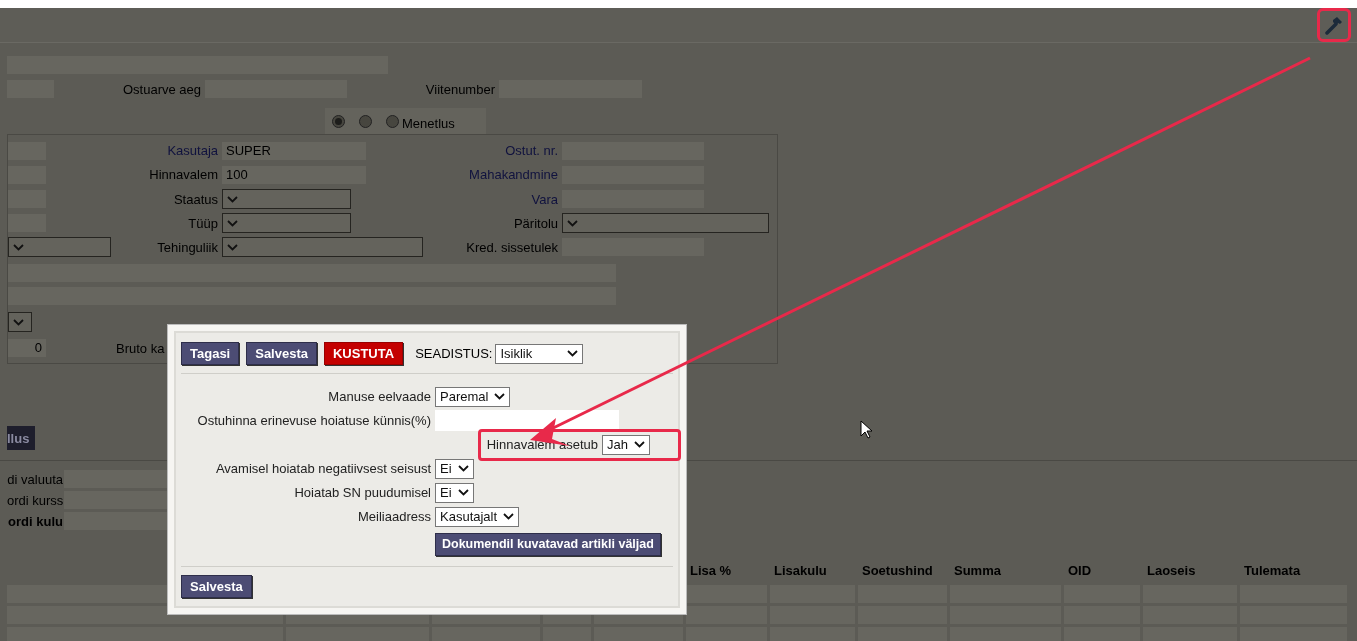  What do you see at coordinates (21, 438) in the screenshot?
I see `action-button: llus` at bounding box center [21, 438].